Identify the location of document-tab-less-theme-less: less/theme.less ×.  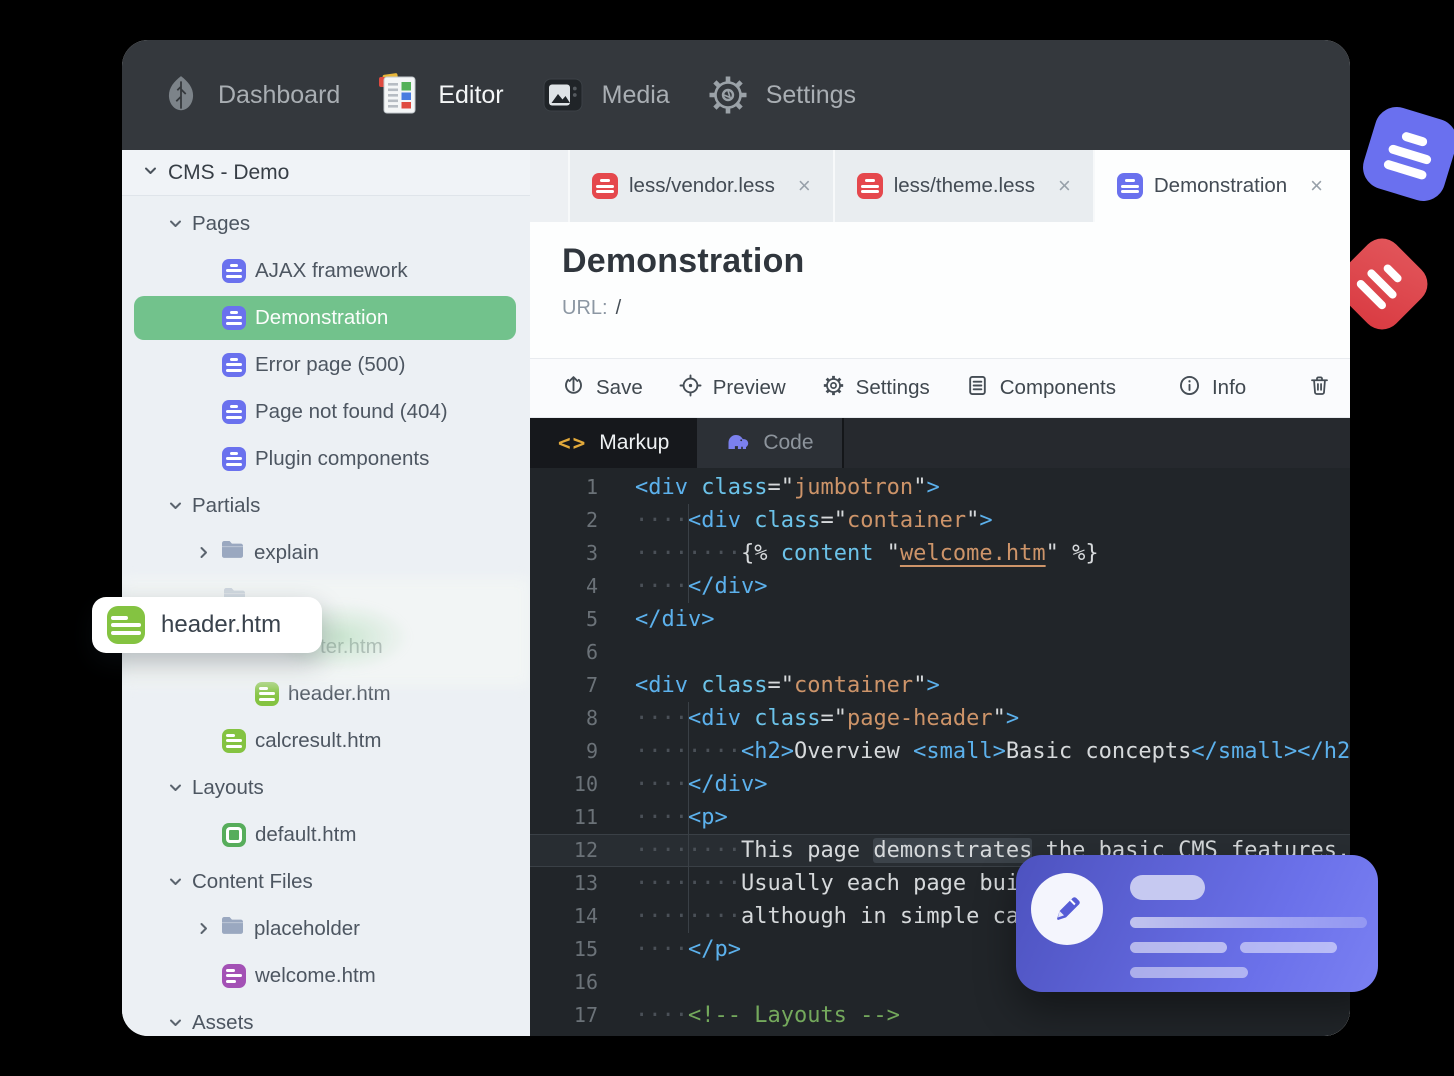
(964, 186).